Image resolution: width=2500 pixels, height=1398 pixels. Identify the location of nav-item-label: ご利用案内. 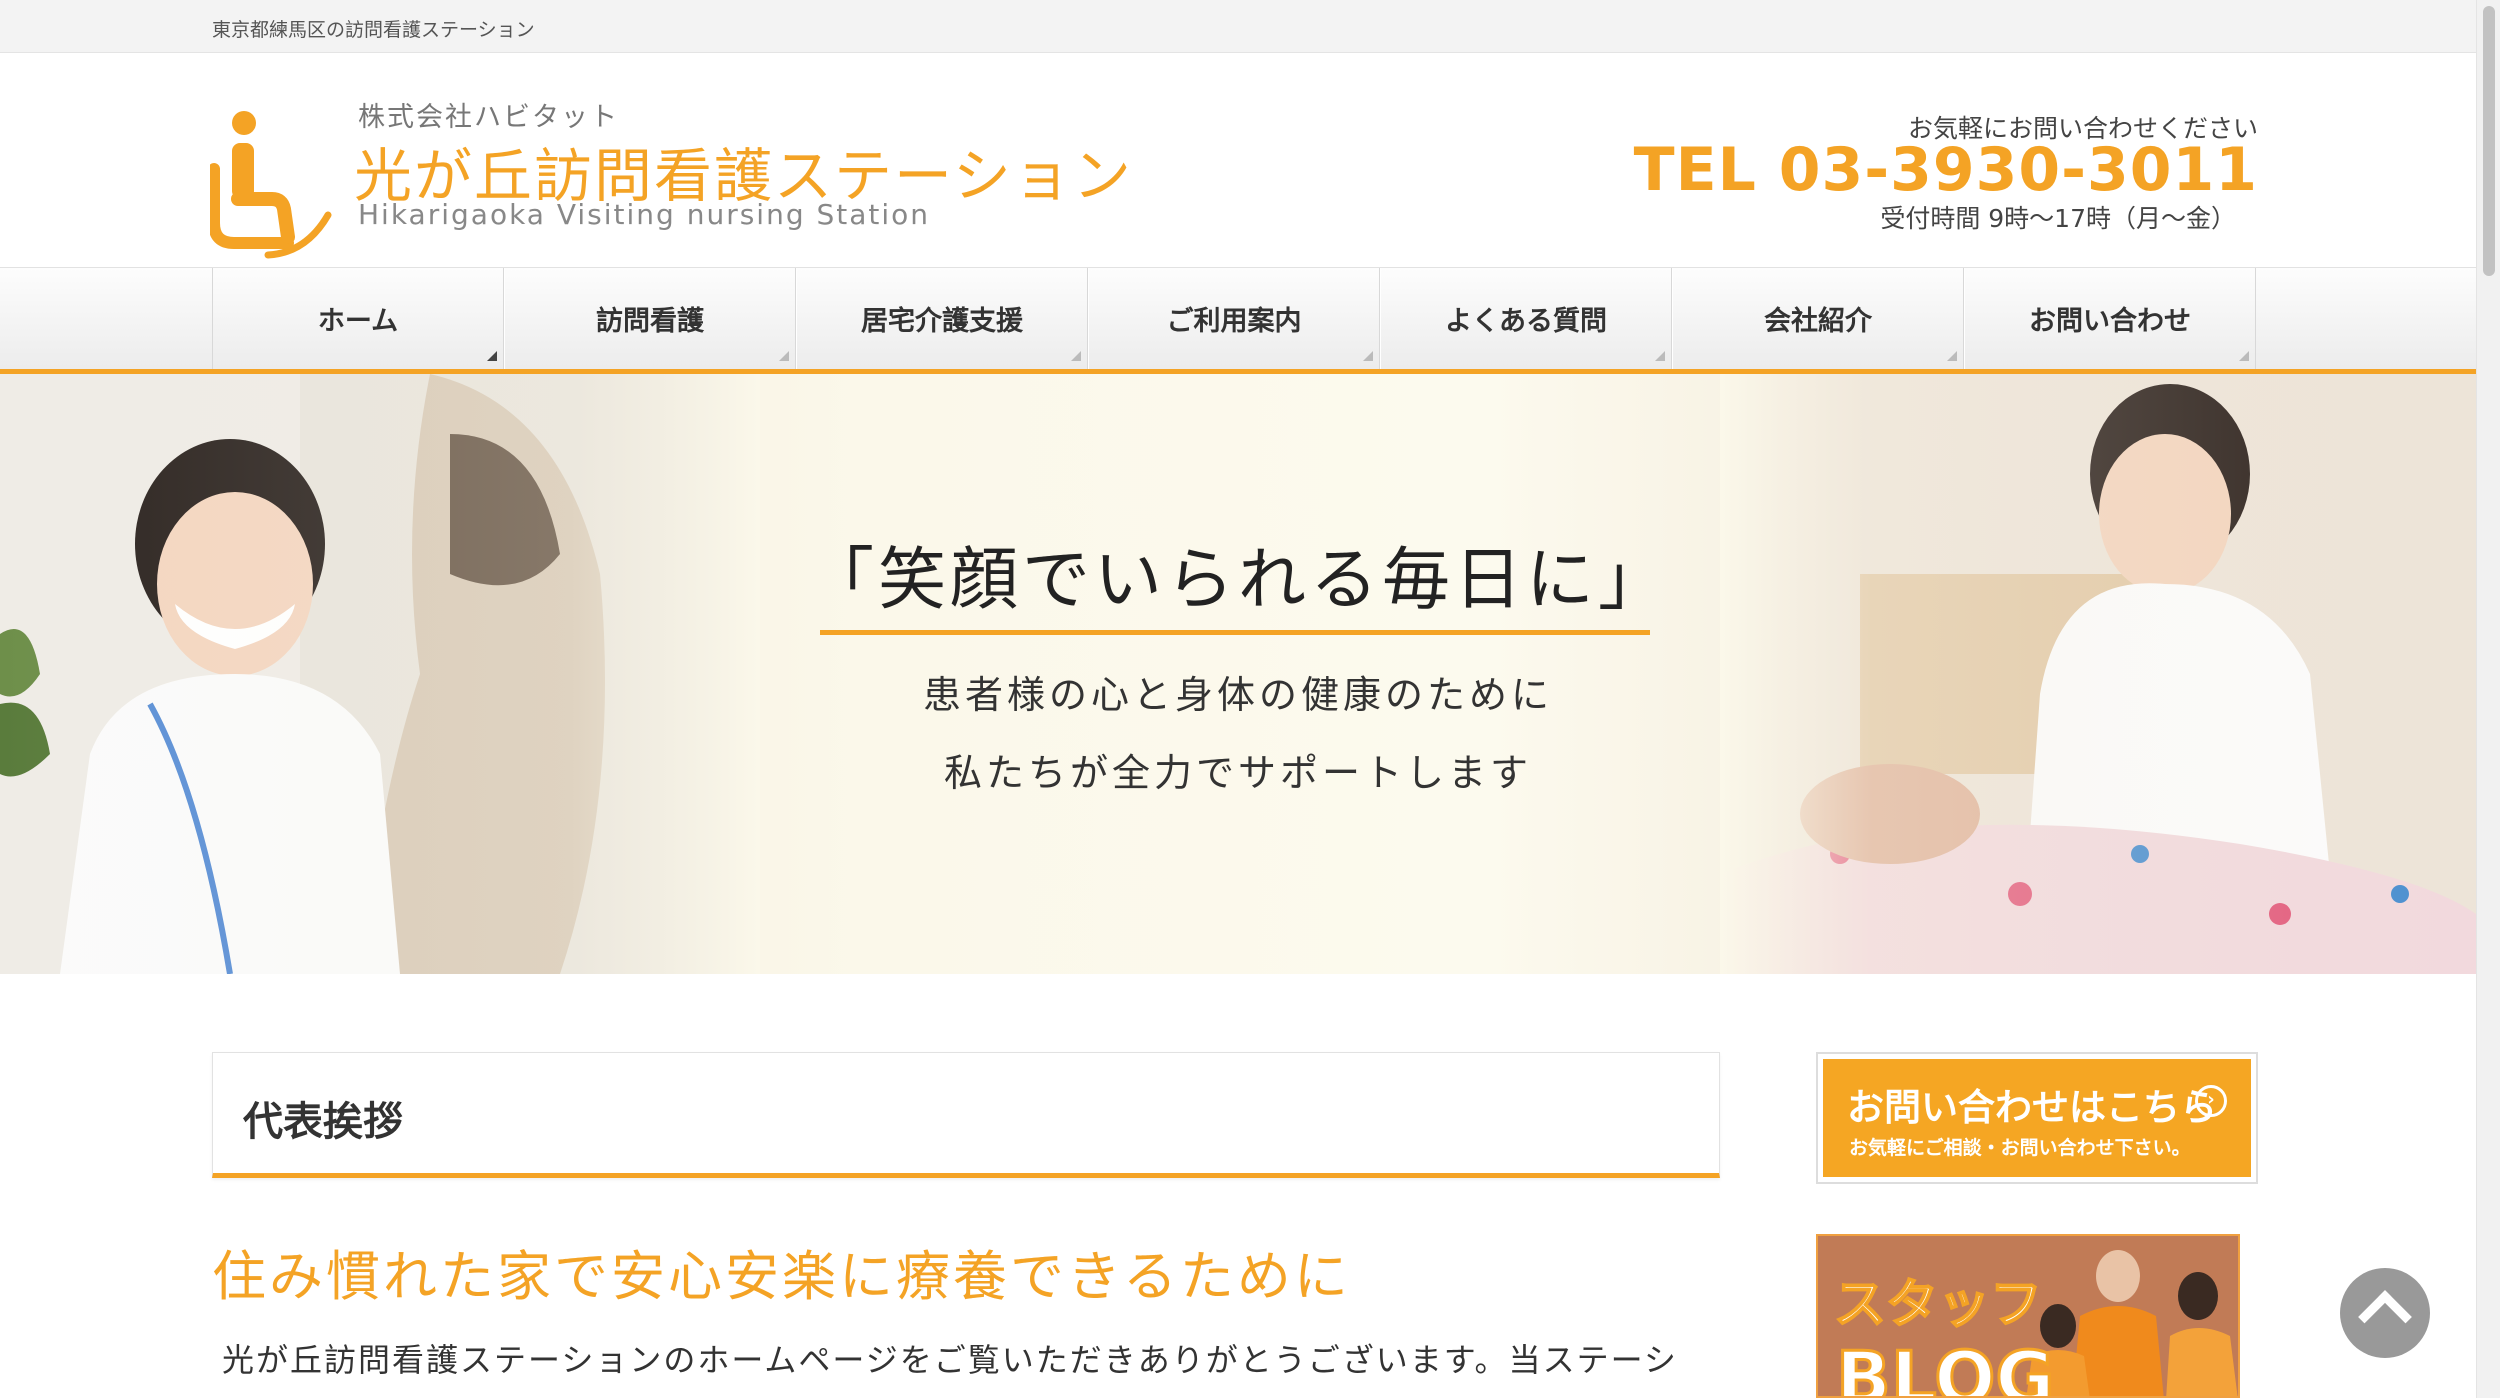
(1234, 321).